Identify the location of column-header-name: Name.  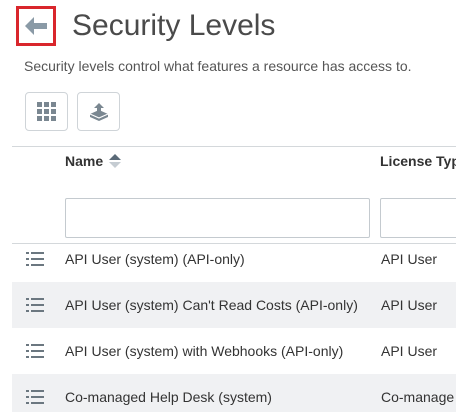
(93, 161).